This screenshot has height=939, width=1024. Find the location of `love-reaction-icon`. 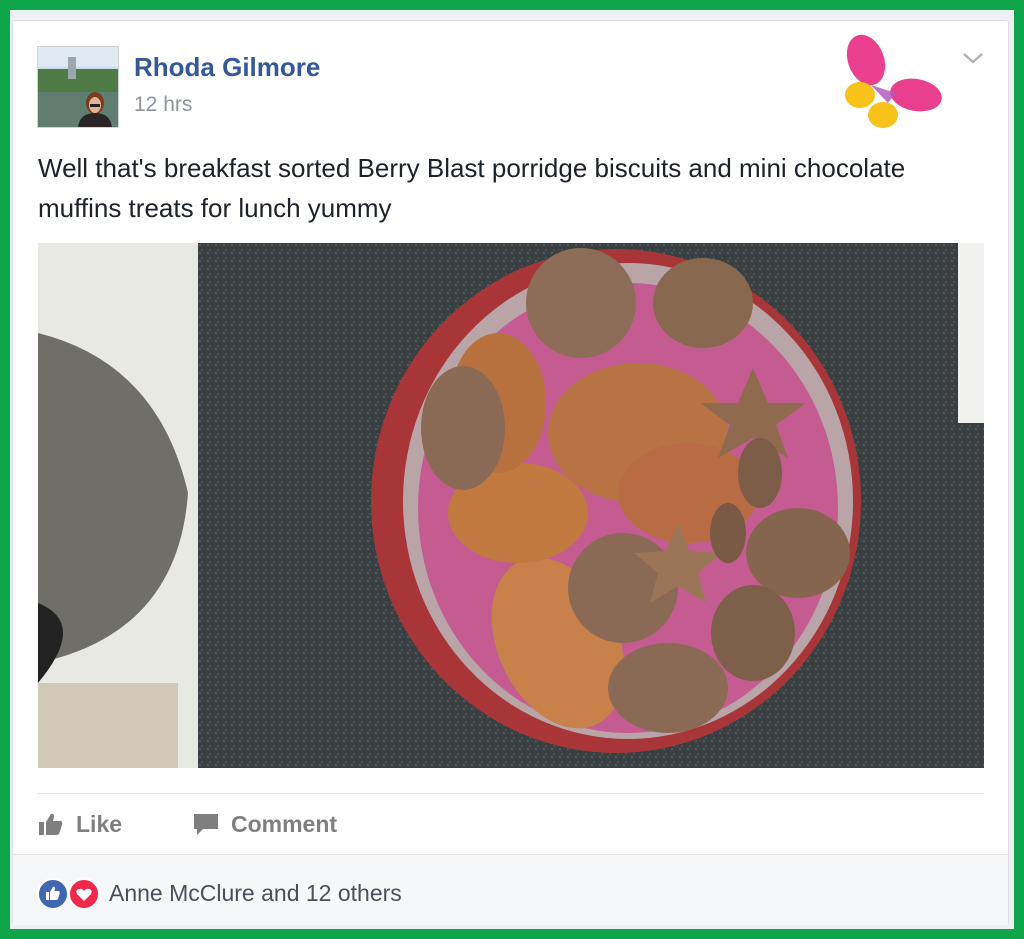

love-reaction-icon is located at coordinates (84, 894).